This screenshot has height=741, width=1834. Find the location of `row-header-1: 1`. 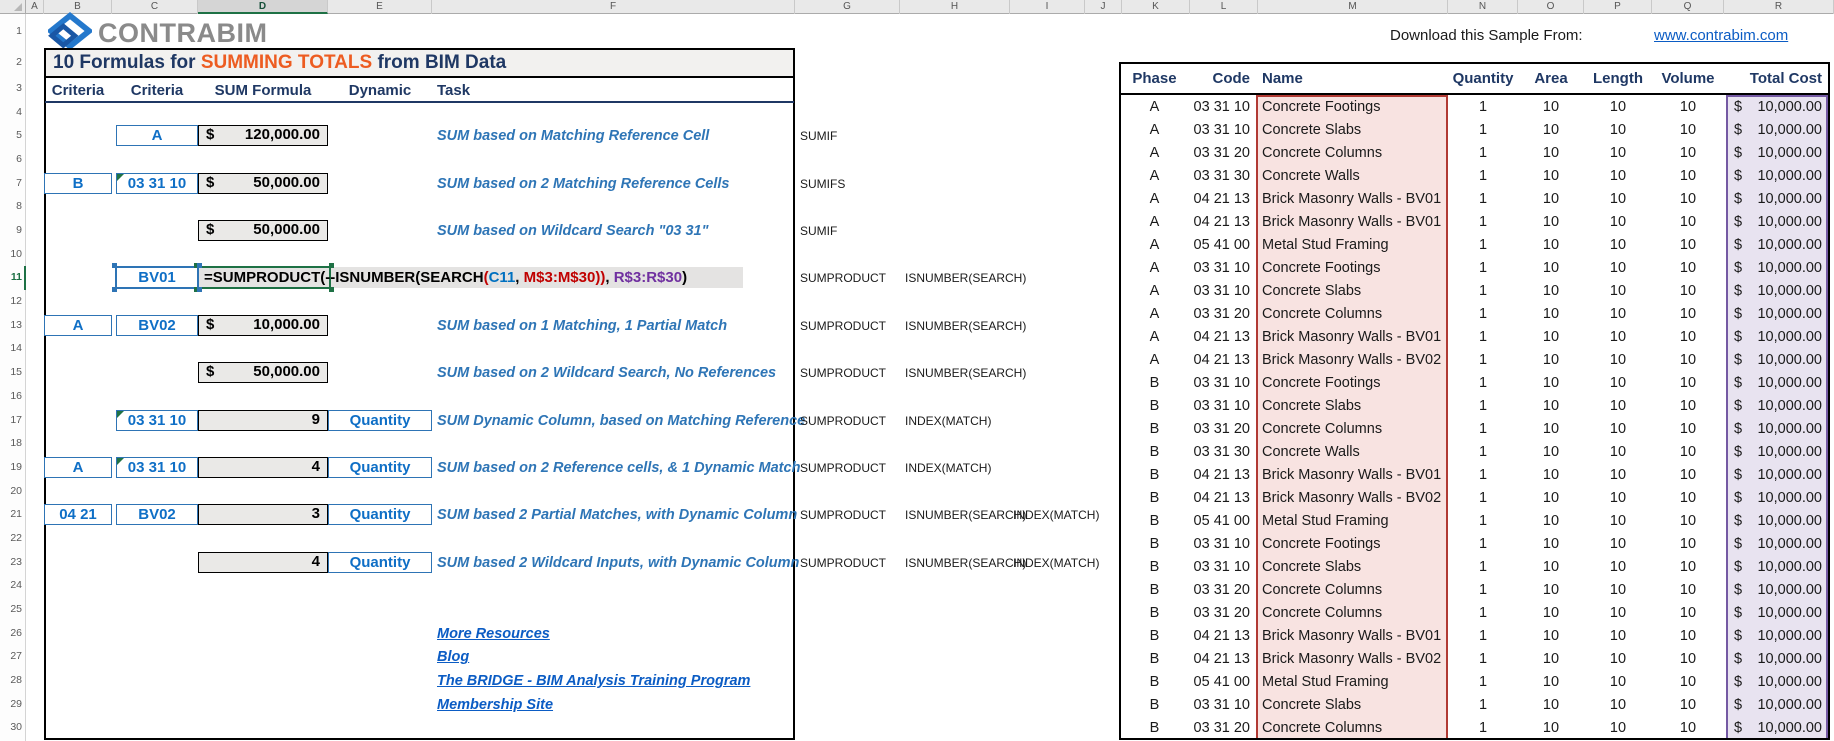

row-header-1: 1 is located at coordinates (11, 31).